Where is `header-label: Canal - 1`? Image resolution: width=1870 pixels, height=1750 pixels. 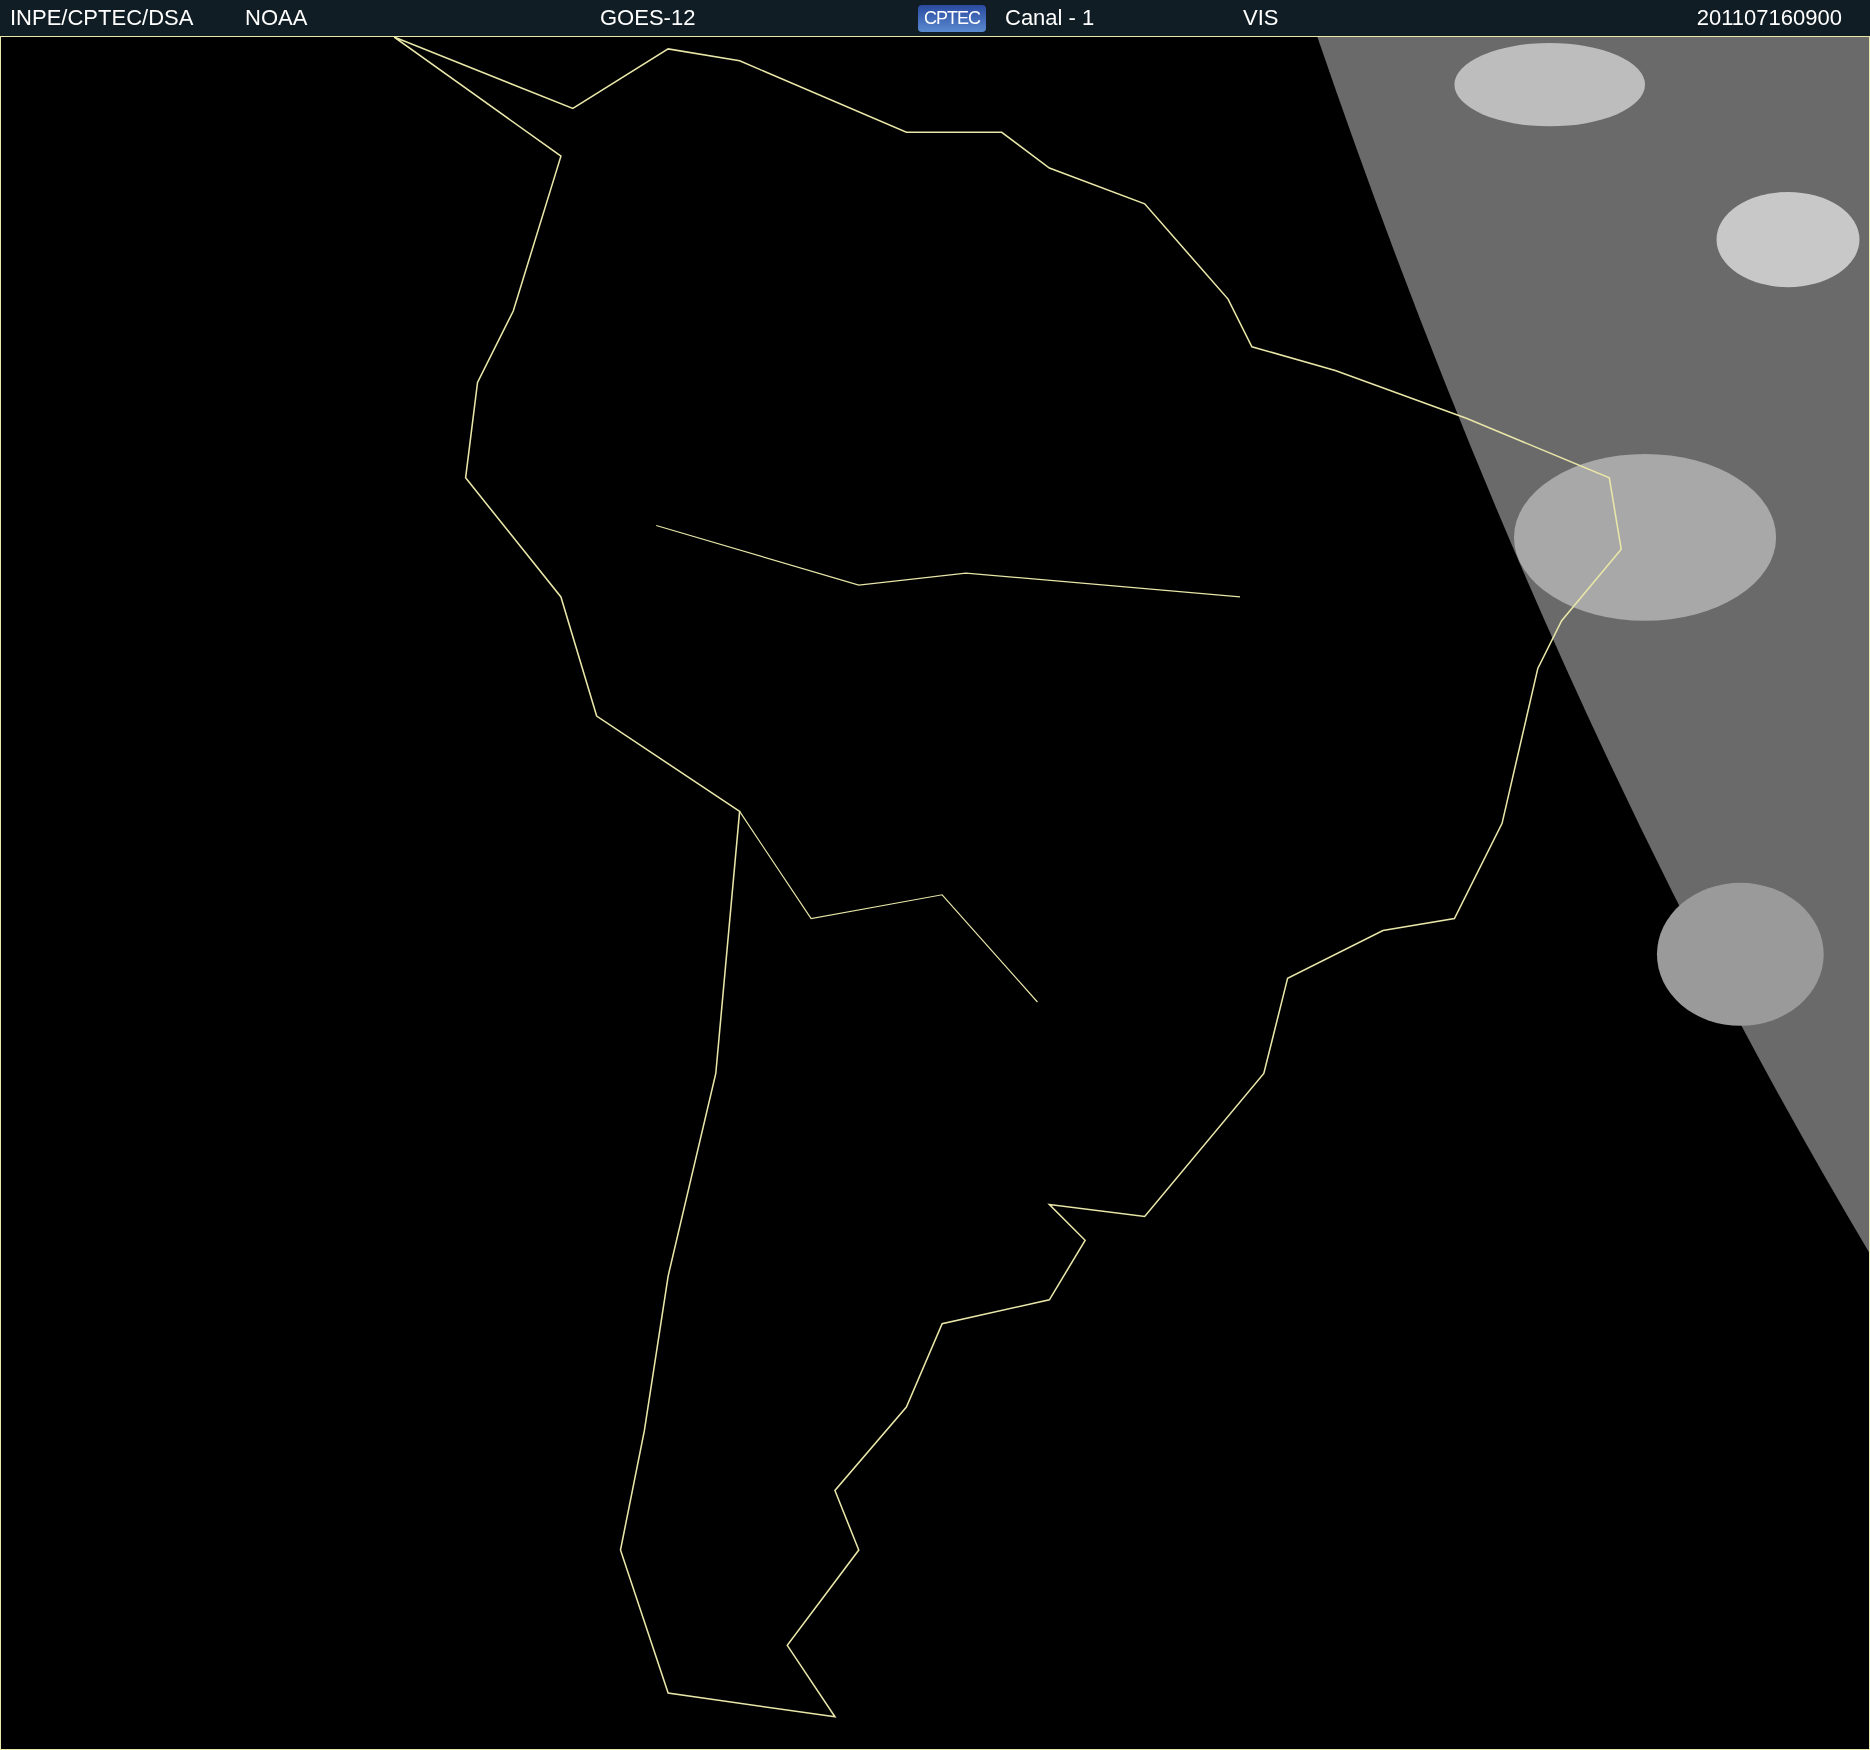 header-label: Canal - 1 is located at coordinates (1050, 18).